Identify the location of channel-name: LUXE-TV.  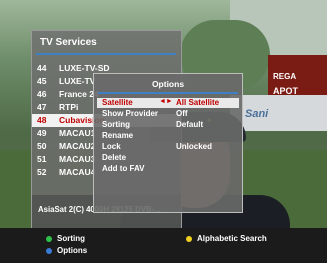
(77, 81).